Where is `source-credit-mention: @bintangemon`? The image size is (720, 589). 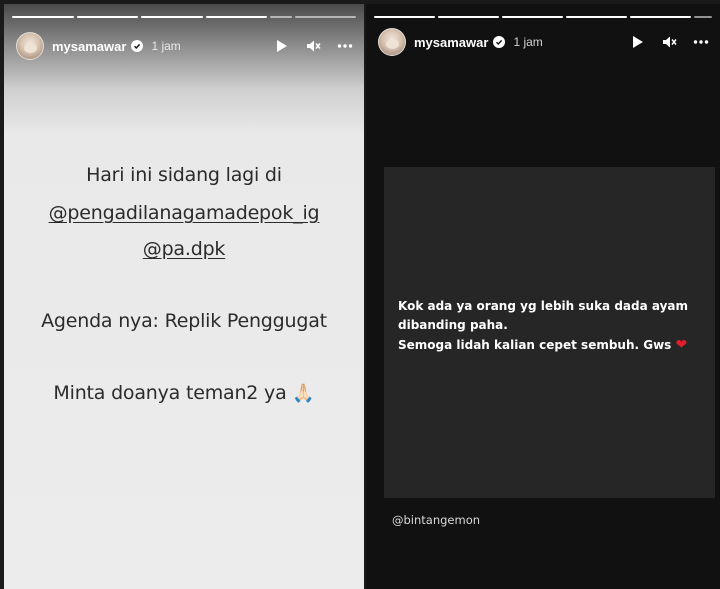 source-credit-mention: @bintangemon is located at coordinates (436, 520).